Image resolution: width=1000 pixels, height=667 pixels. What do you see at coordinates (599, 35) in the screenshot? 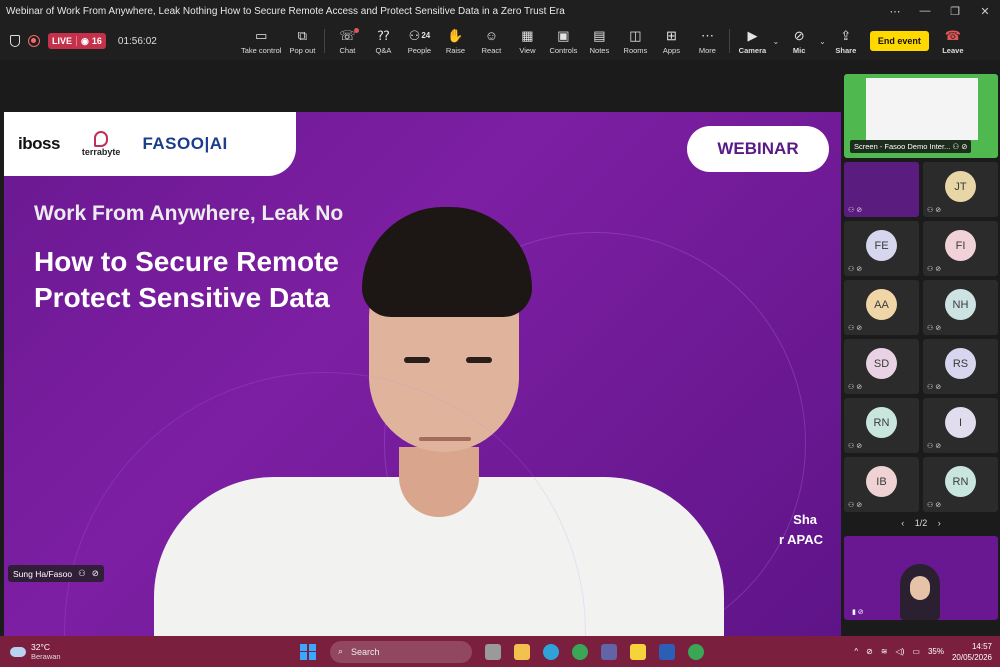
I see `notes-icon: ▤` at bounding box center [599, 35].